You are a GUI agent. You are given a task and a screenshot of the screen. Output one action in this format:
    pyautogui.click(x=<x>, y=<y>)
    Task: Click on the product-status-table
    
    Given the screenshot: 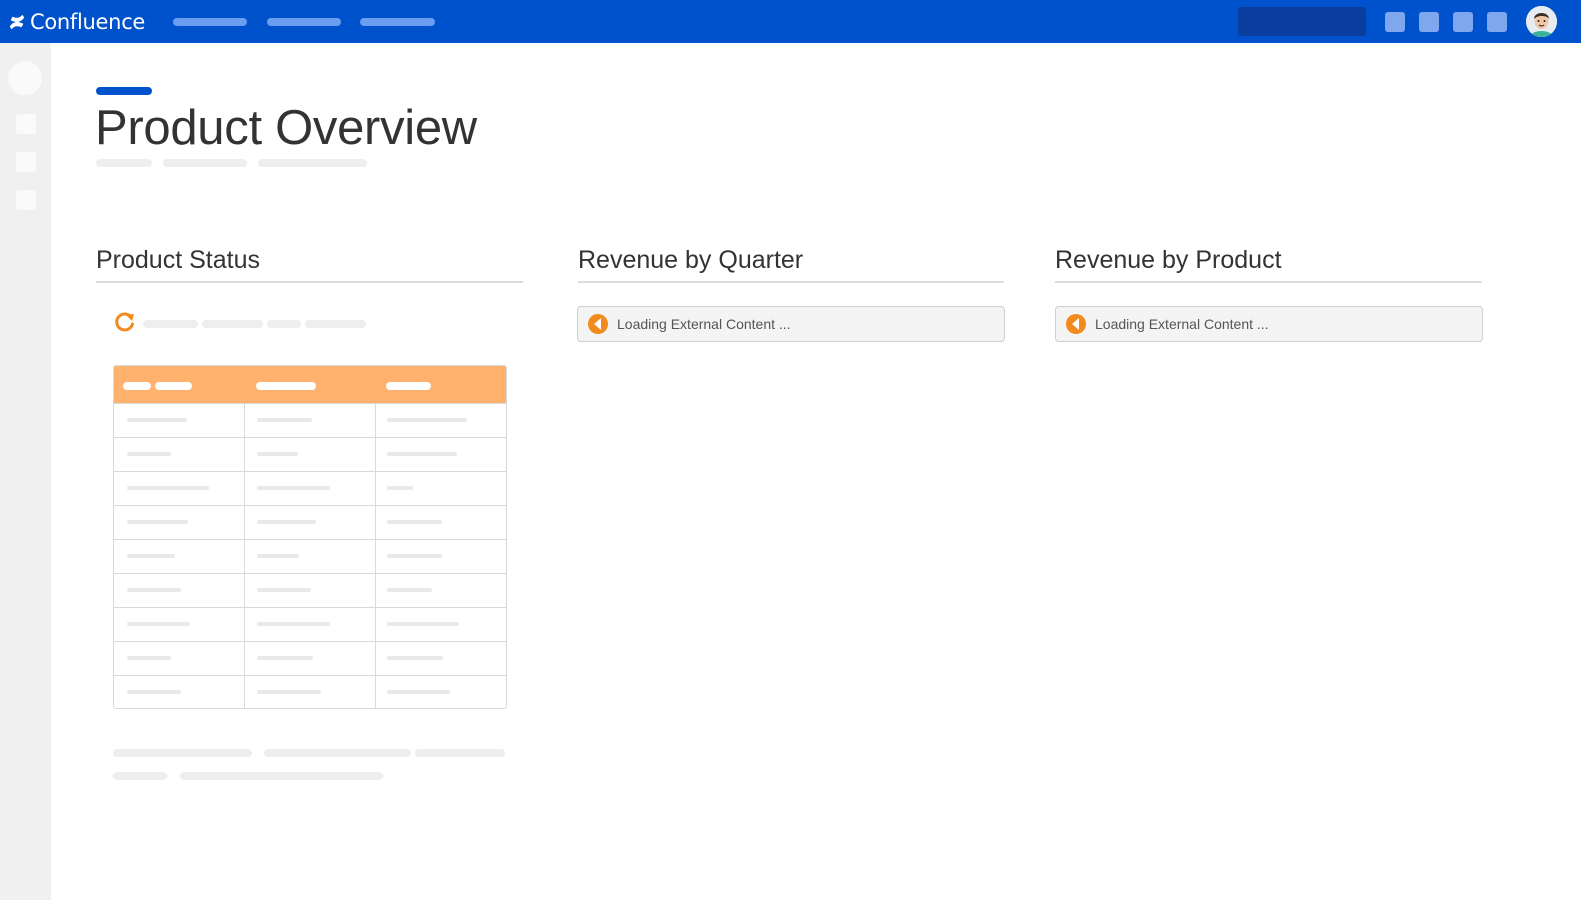 What is the action you would take?
    pyautogui.click(x=310, y=537)
    